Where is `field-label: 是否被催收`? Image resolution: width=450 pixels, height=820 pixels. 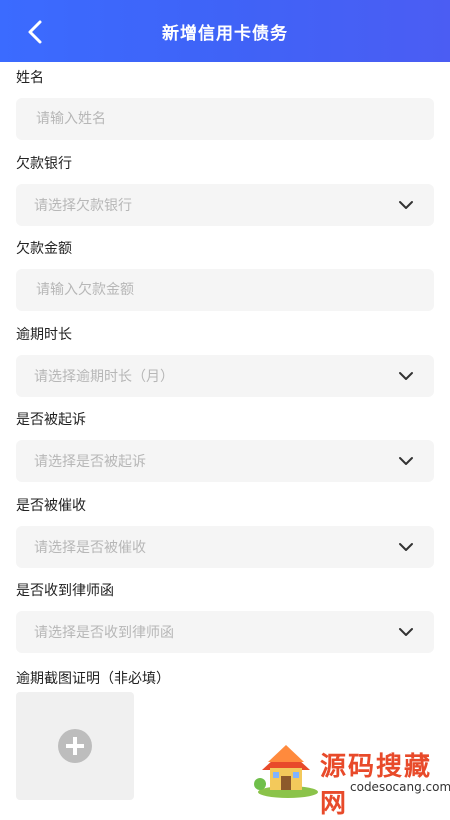 field-label: 是否被催收 is located at coordinates (51, 506).